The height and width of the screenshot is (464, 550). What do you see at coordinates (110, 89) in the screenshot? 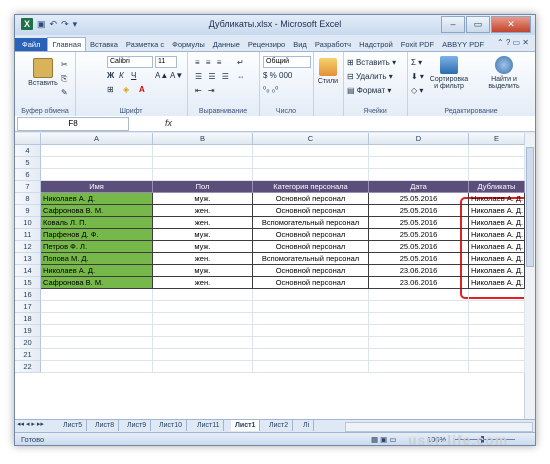
I see `borders-icon: ⊞` at bounding box center [110, 89].